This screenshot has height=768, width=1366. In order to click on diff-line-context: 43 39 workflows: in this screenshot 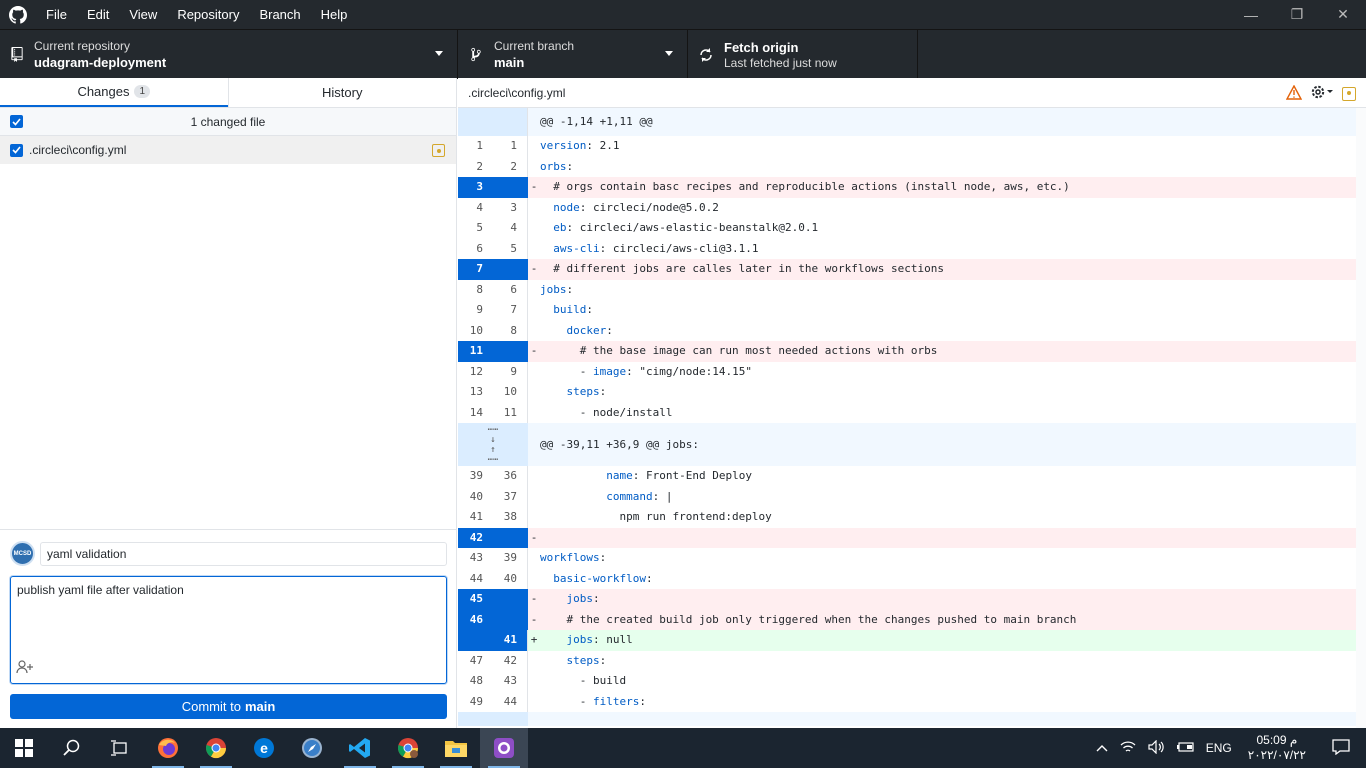, I will do `click(912, 558)`.